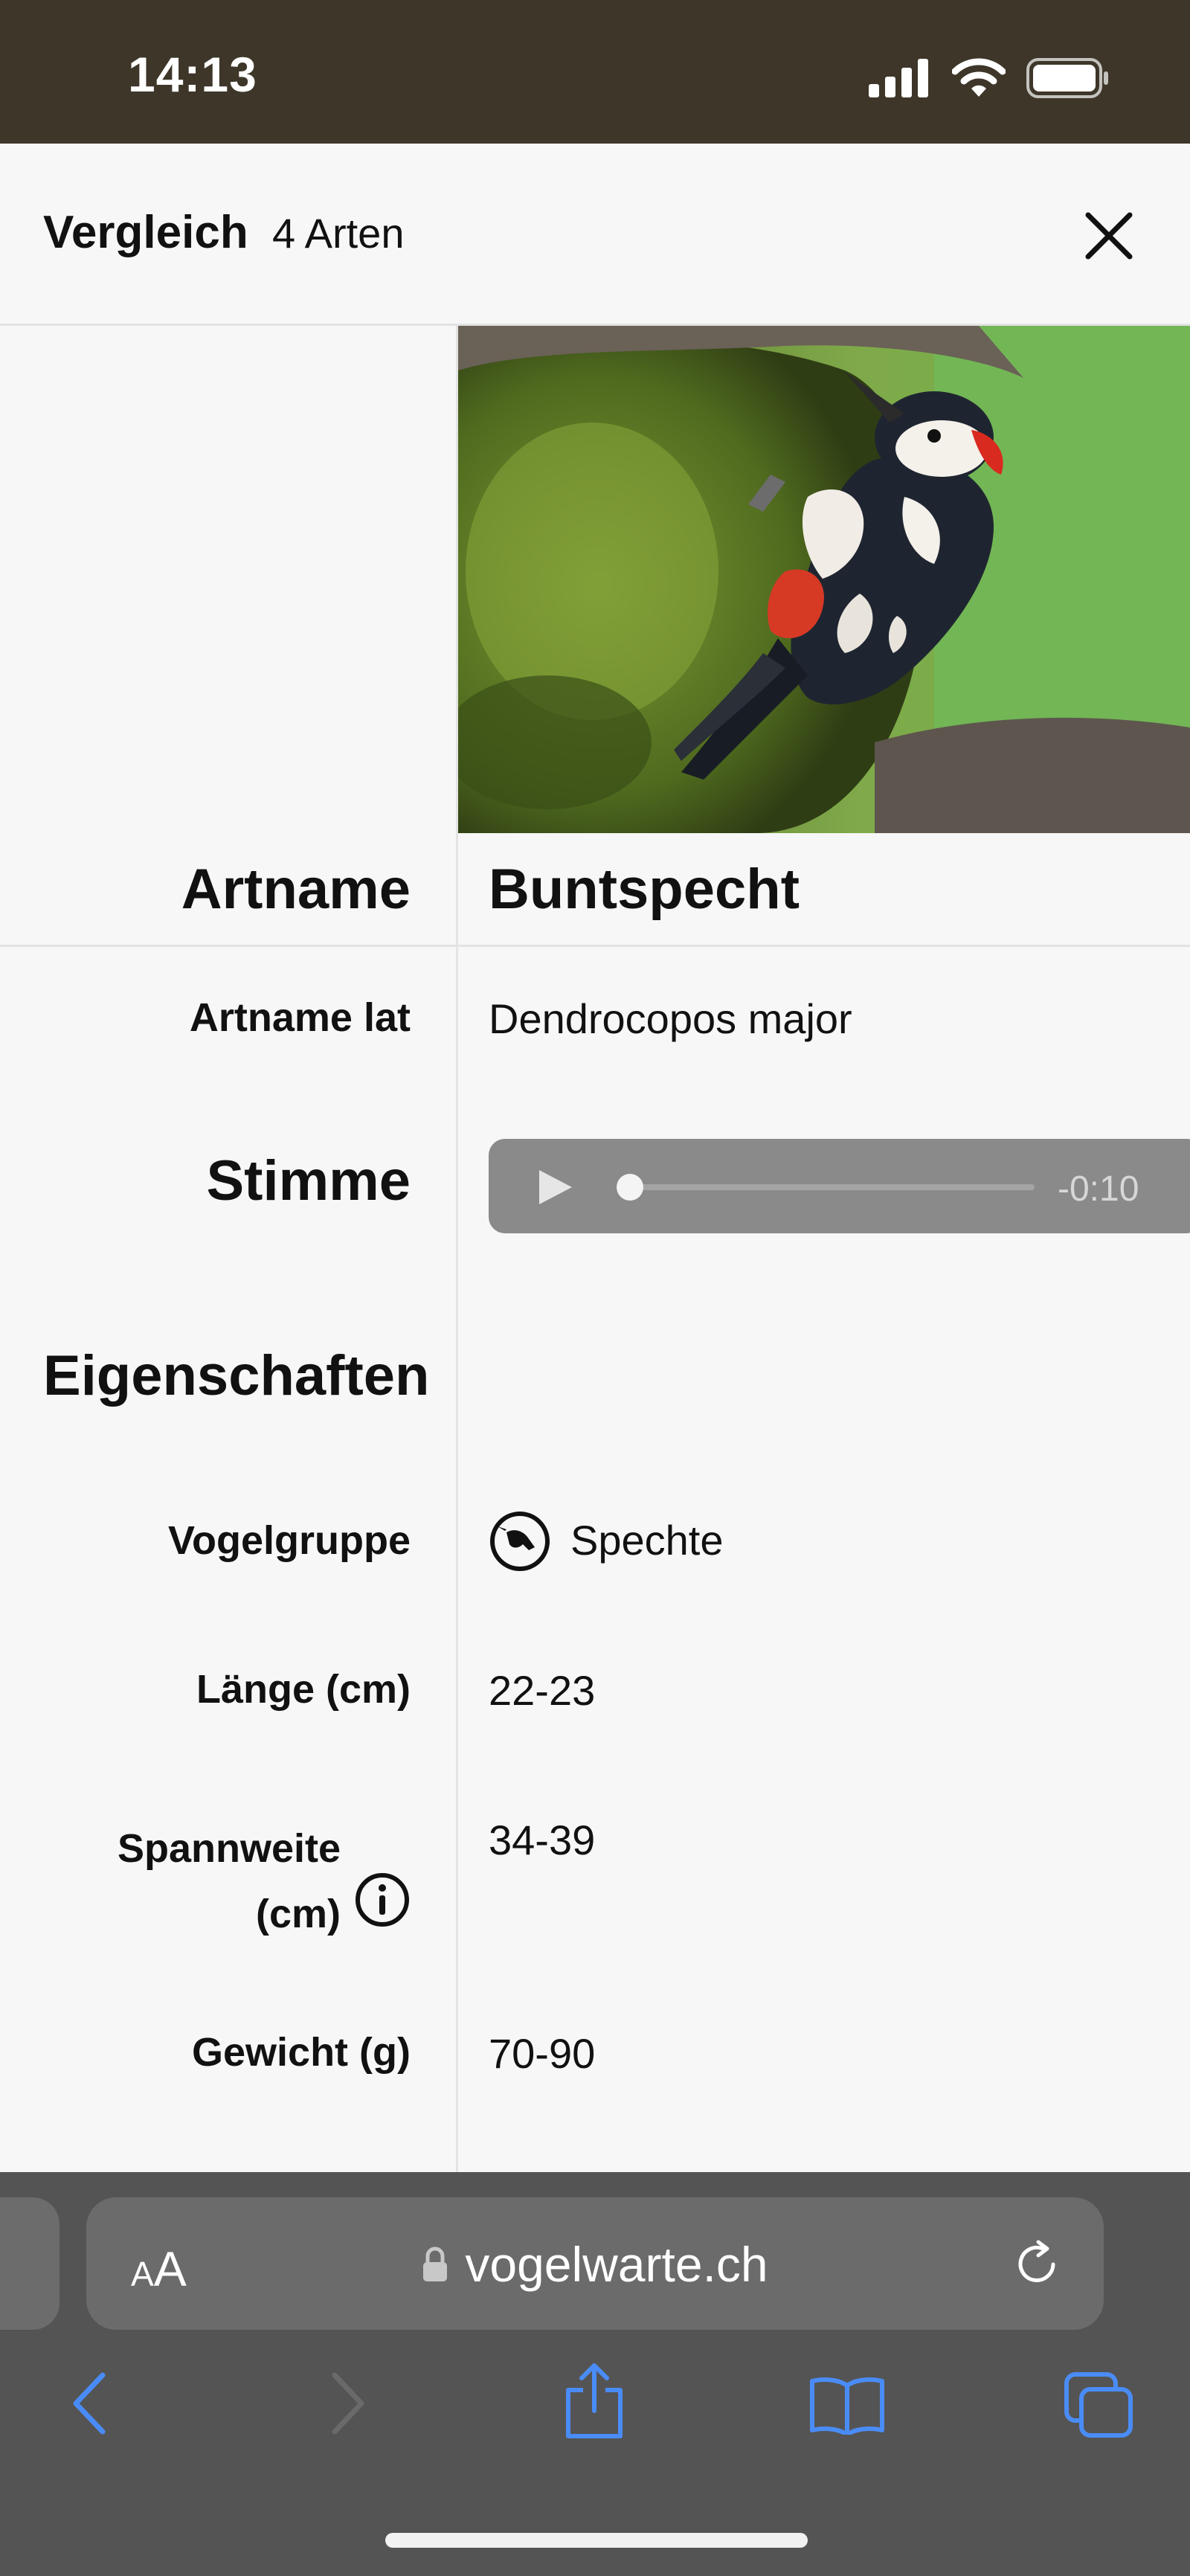 The height and width of the screenshot is (2576, 1190). I want to click on status-time: 14:13, so click(193, 74).